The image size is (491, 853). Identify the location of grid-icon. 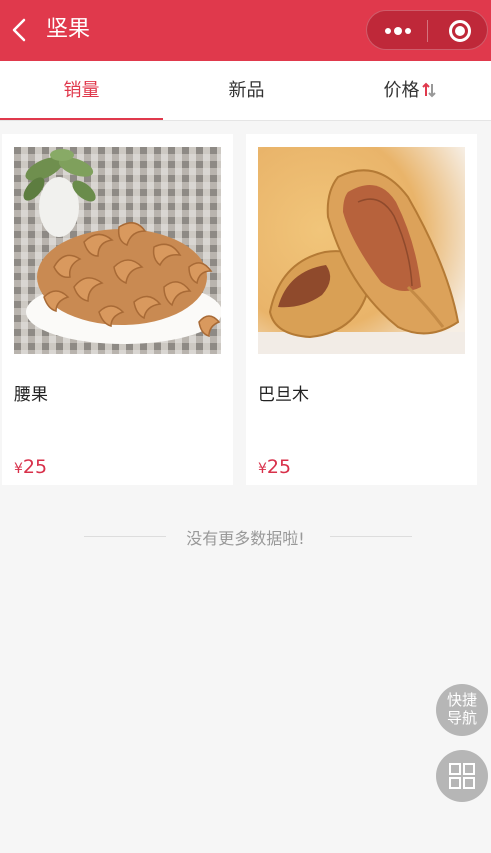
(462, 776).